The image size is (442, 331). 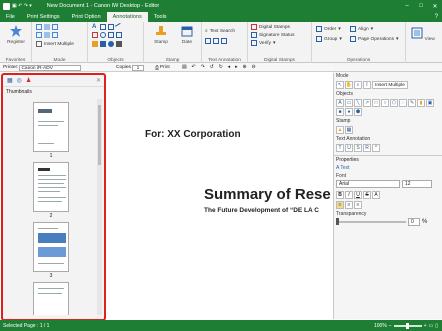 I want to click on date-button: Date, so click(x=187, y=35).